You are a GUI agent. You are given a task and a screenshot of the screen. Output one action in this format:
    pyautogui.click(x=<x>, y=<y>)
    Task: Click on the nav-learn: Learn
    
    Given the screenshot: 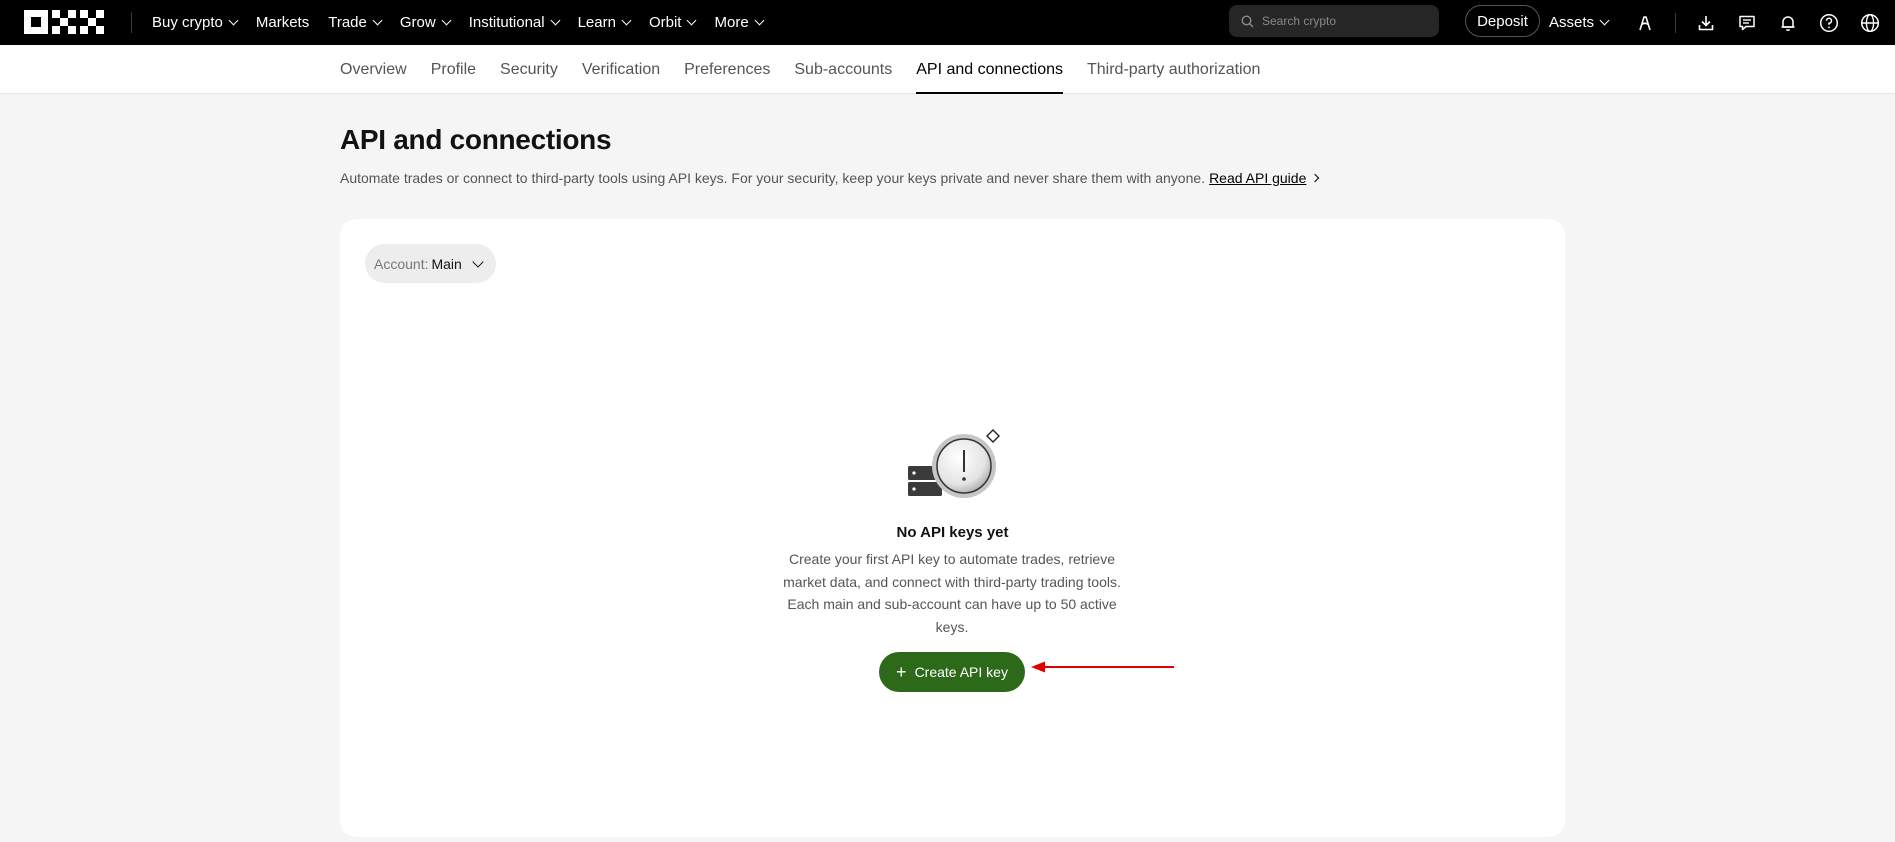 What is the action you would take?
    pyautogui.click(x=604, y=22)
    